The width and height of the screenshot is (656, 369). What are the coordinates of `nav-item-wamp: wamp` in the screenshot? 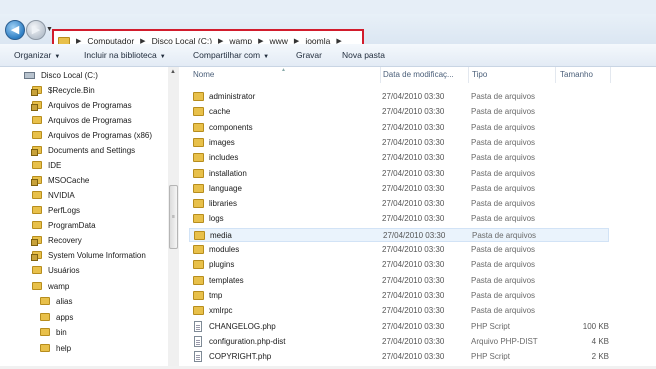 It's located at (50, 286).